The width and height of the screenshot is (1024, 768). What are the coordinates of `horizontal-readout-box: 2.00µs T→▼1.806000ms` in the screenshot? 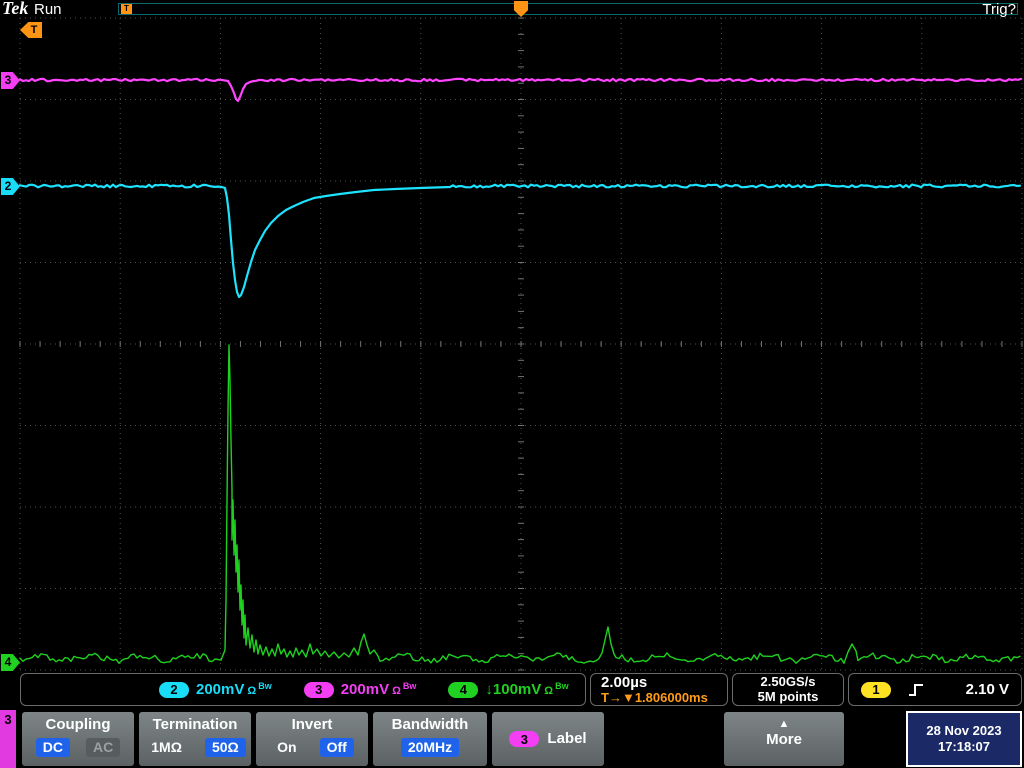 It's located at (659, 689).